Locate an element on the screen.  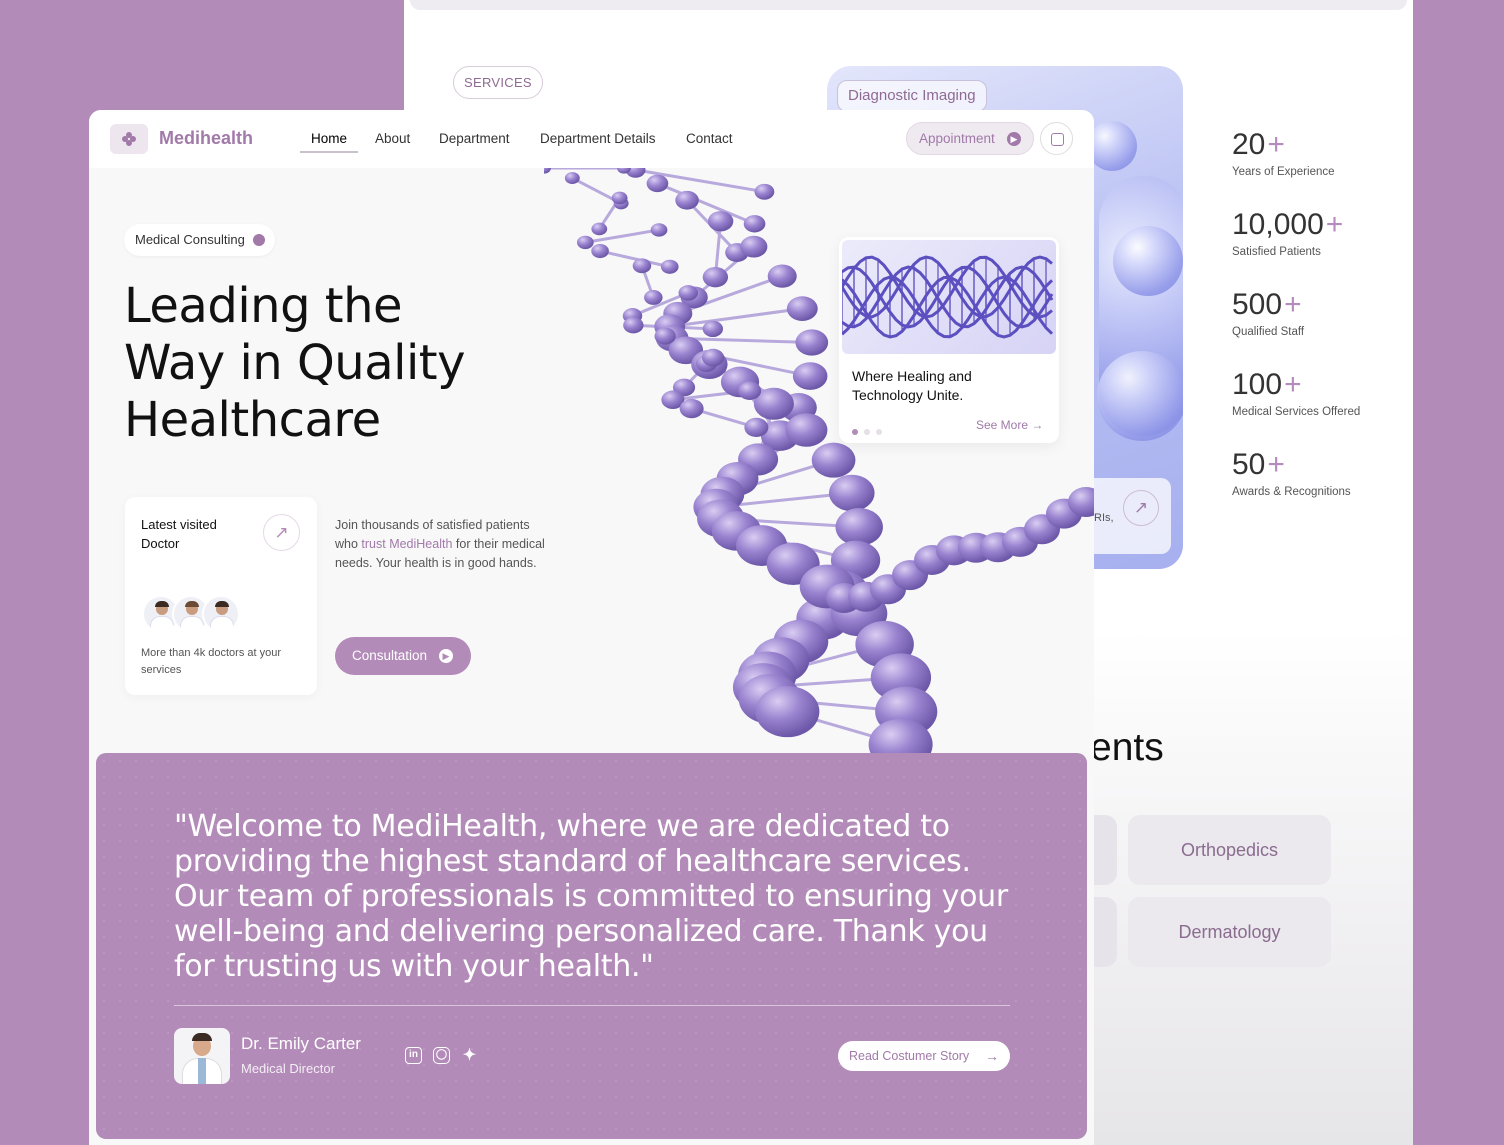
stat-item: 20+ Years of Experience is located at coordinates (1296, 168).